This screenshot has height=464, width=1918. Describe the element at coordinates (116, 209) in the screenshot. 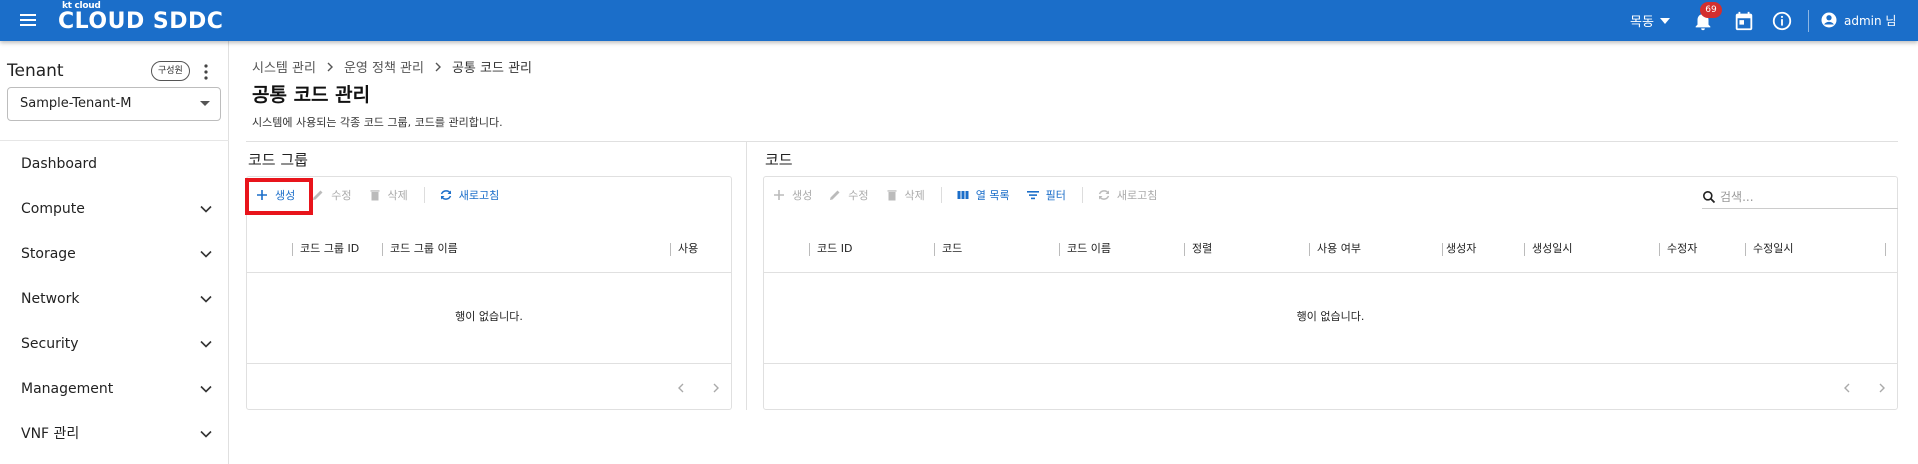

I see `sidebar-item-compute: Compute` at that location.